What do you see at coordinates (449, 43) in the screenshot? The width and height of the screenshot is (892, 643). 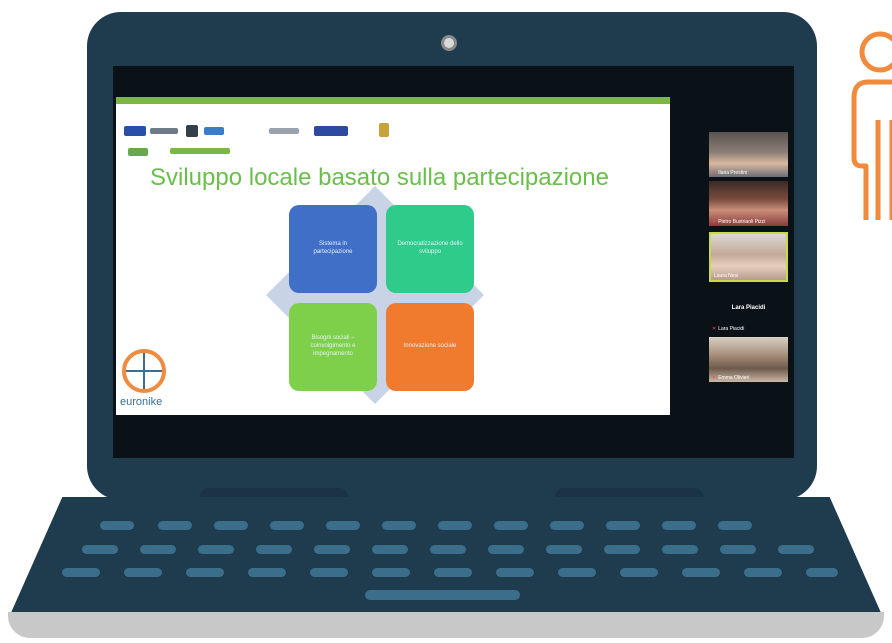 I see `webcam-icon` at bounding box center [449, 43].